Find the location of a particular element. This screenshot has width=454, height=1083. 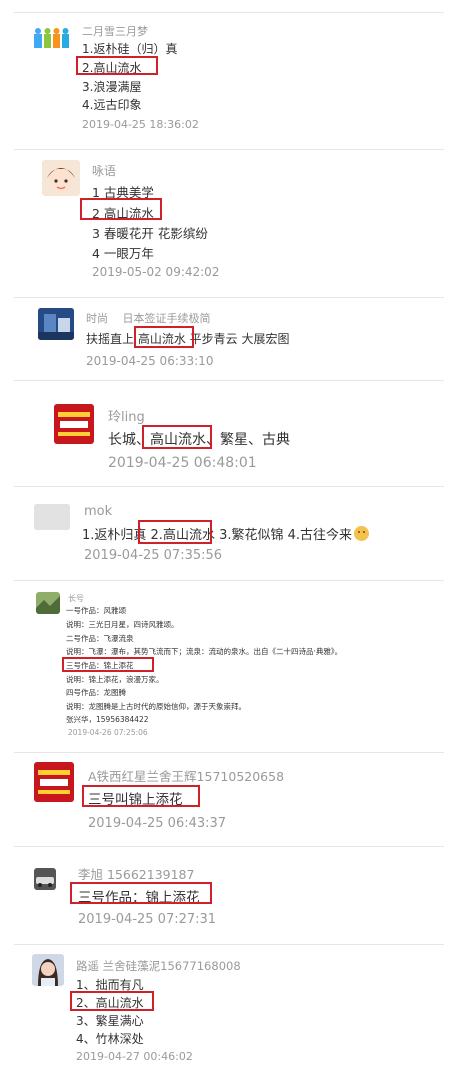

commenter-name: 时尚 日本签证手续极简 is located at coordinates (148, 318).